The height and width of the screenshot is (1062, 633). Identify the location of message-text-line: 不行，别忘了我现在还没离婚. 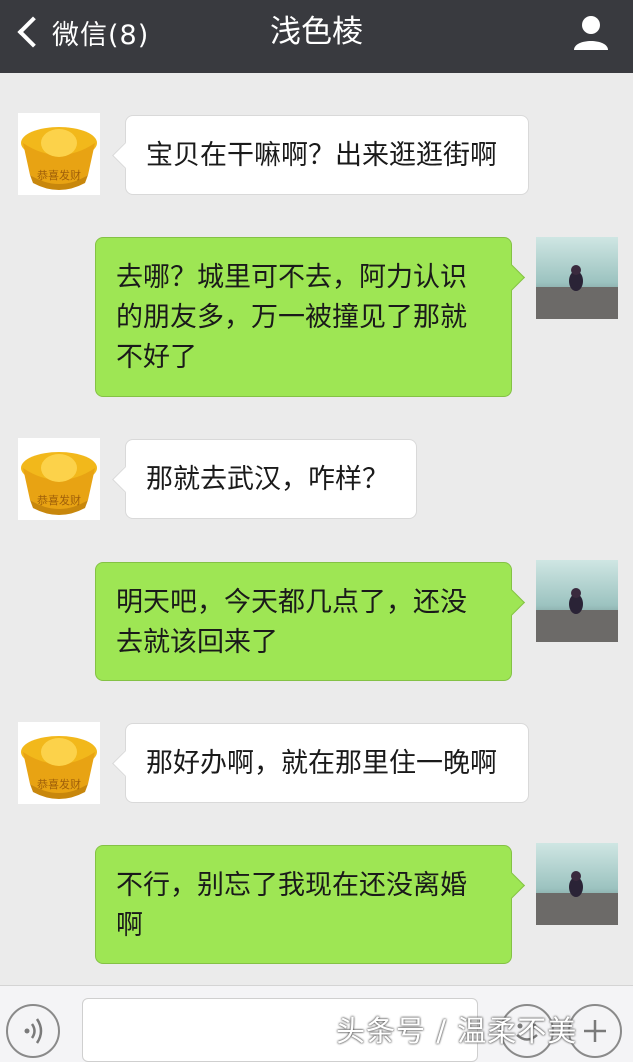
(291, 885).